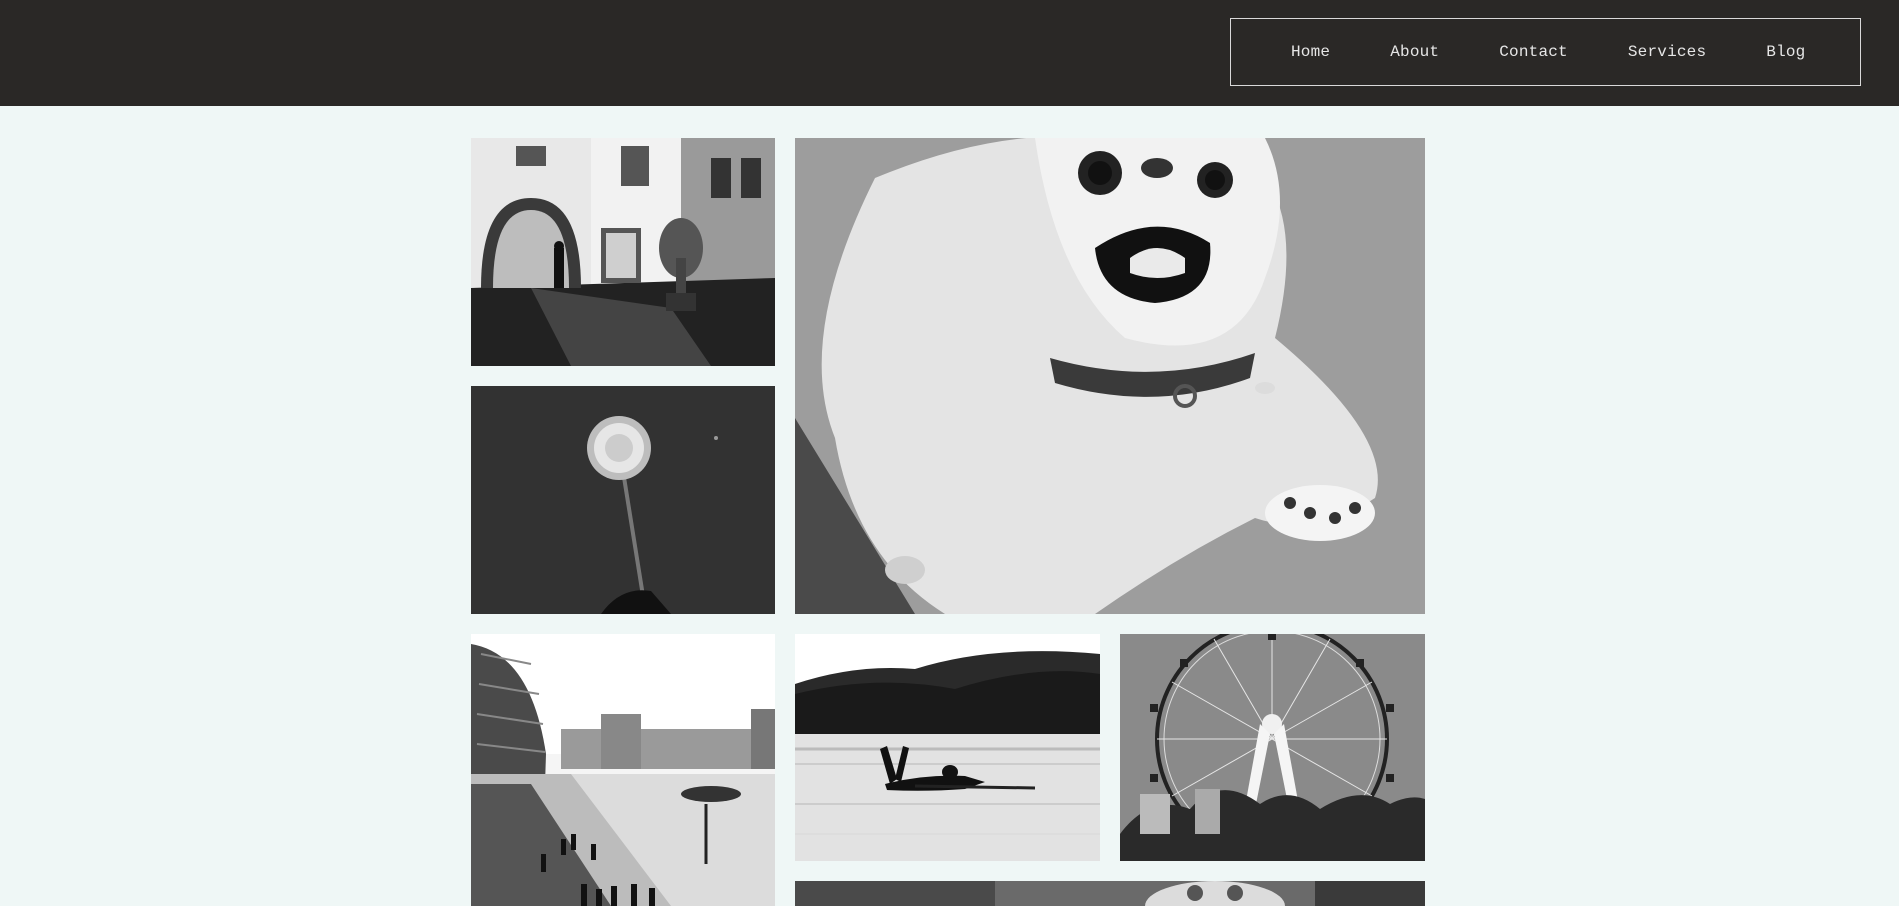 This screenshot has height=906, width=1899. I want to click on nav-contact-link: Contact, so click(1533, 52).